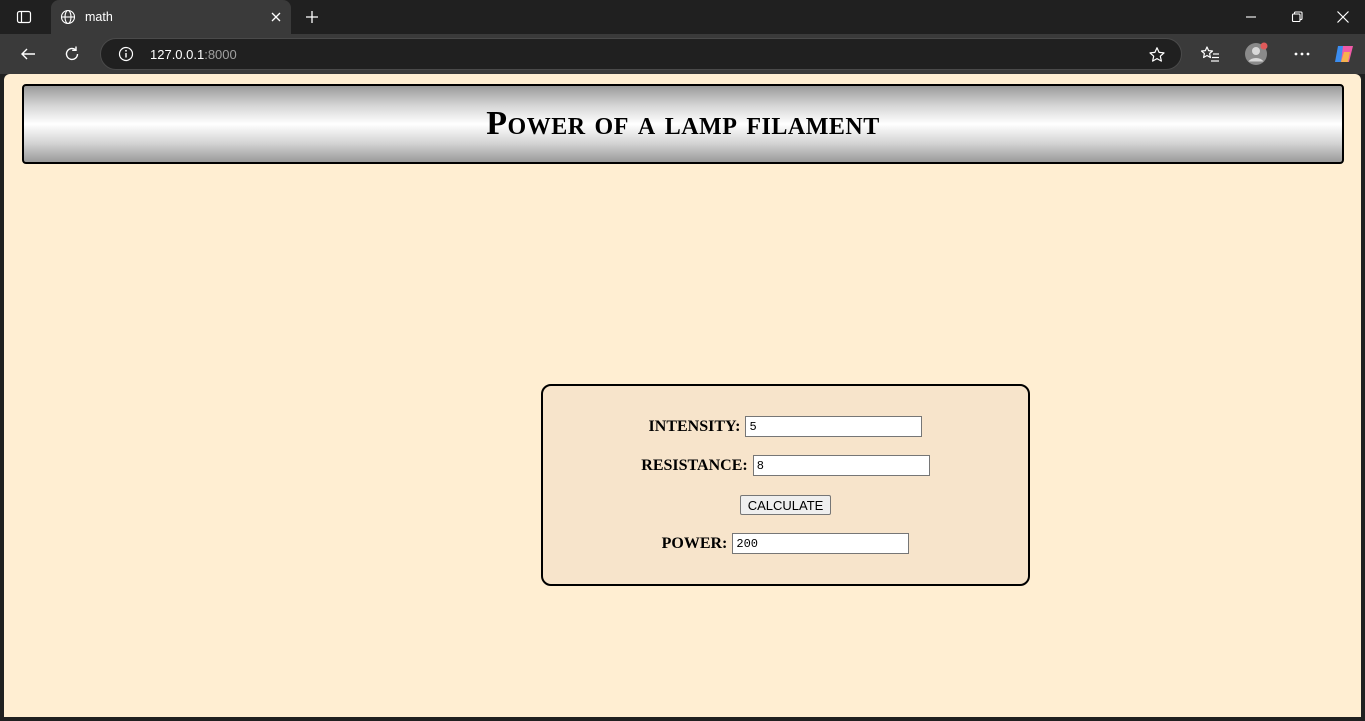 The height and width of the screenshot is (721, 1365). I want to click on address-bar: 127.0.0.1:8000, so click(641, 54).